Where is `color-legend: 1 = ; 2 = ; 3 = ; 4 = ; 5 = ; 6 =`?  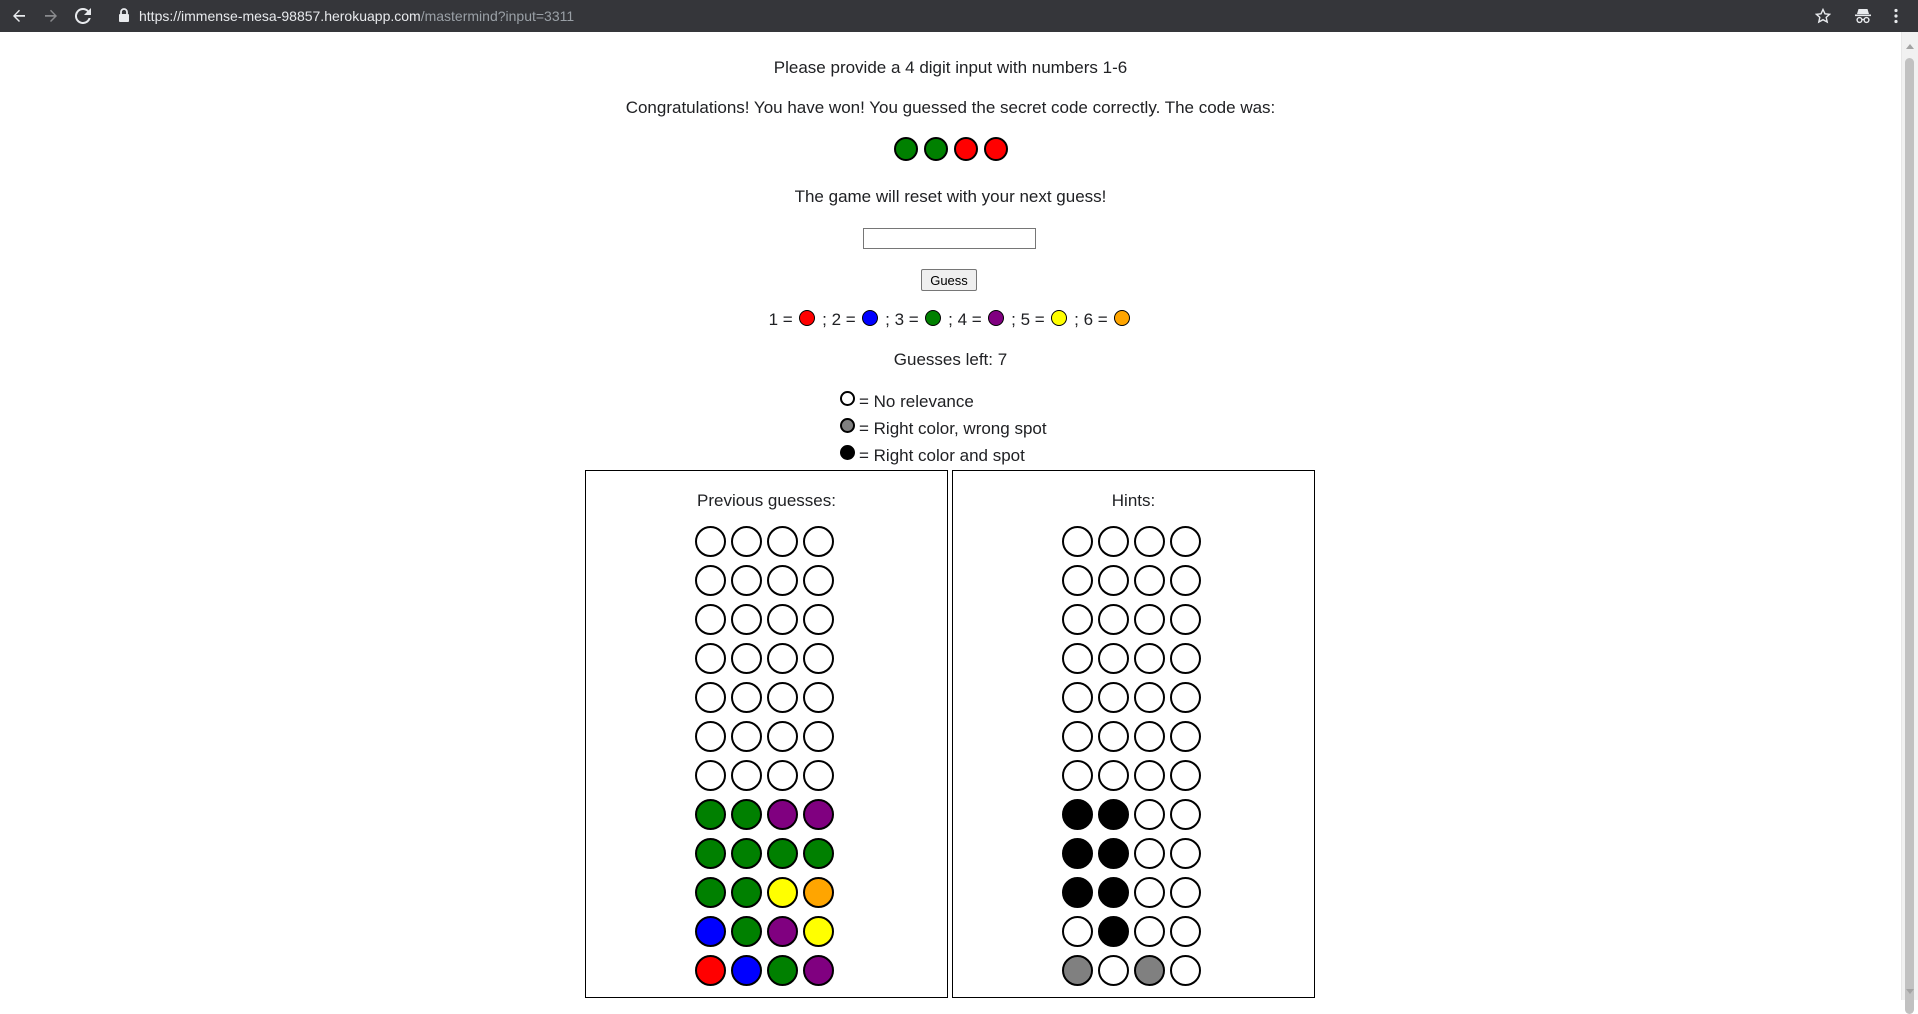 color-legend: 1 = ; 2 = ; 3 = ; 4 = ; 5 = ; 6 = is located at coordinates (950, 319).